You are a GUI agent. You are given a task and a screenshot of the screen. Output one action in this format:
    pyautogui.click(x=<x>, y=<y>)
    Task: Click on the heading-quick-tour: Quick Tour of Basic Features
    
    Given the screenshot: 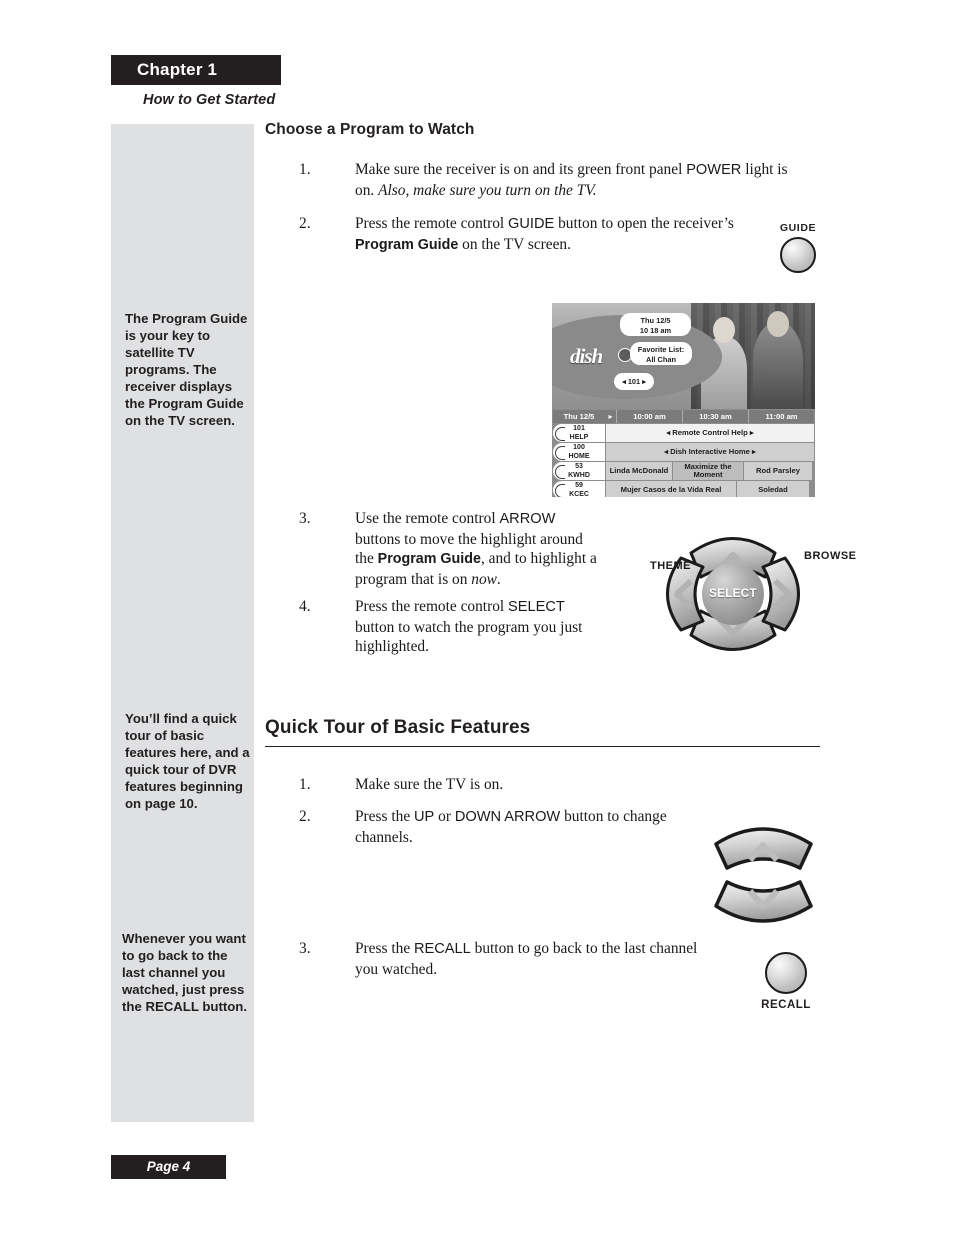 What is the action you would take?
    pyautogui.click(x=542, y=732)
    